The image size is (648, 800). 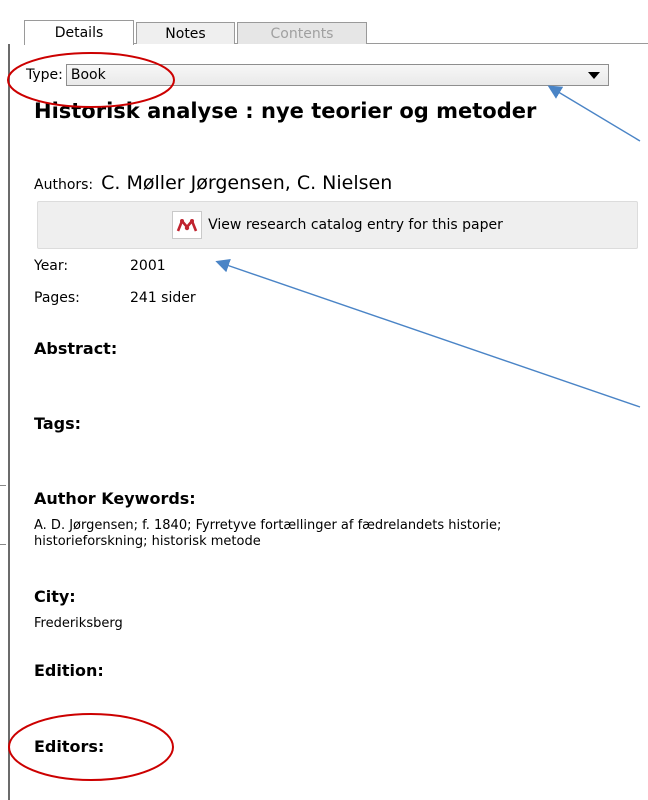 I want to click on year-label: Year:, so click(x=51, y=266).